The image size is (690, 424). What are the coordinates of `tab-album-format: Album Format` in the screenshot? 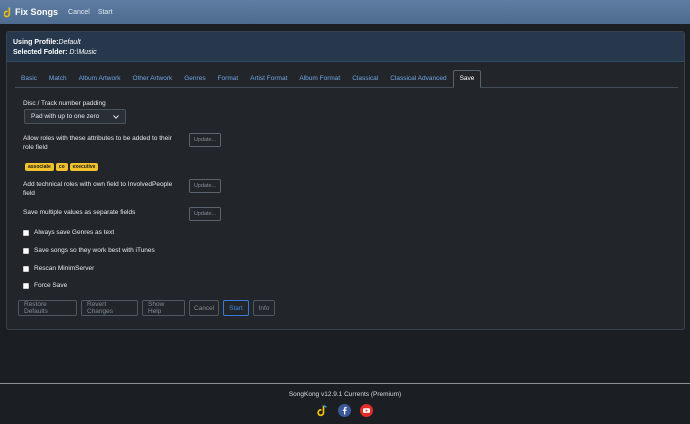 It's located at (319, 79).